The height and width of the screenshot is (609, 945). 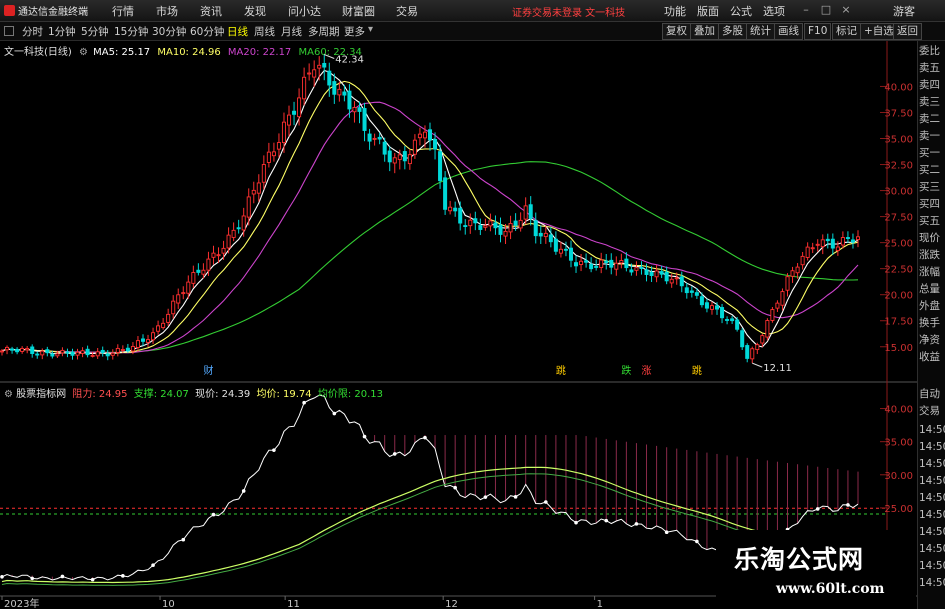 What do you see at coordinates (806, 9) in the screenshot?
I see `minimize-icon: –` at bounding box center [806, 9].